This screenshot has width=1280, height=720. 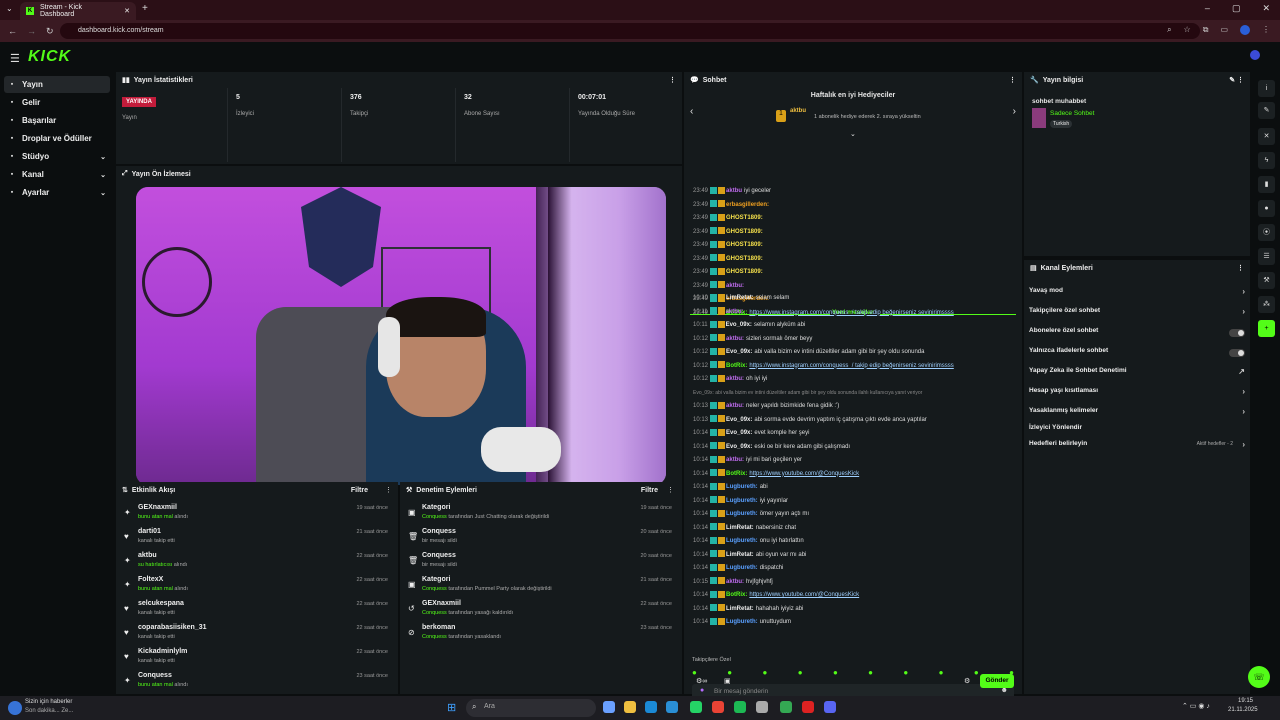 I want to click on activity-more-icon: ⋮, so click(x=388, y=490).